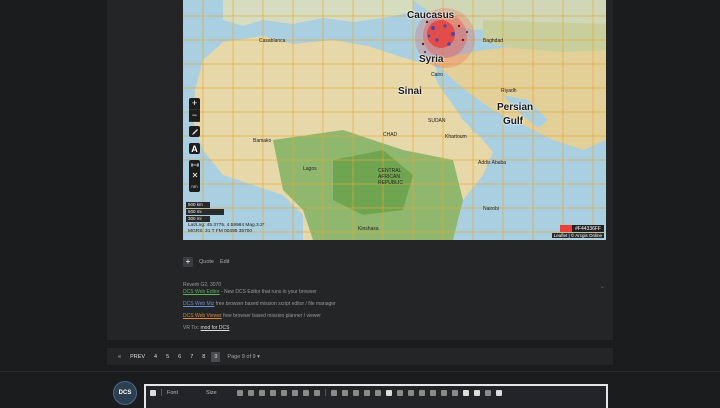 Image resolution: width=720 pixels, height=408 pixels. I want to click on align-right-icon, so click(316, 392).